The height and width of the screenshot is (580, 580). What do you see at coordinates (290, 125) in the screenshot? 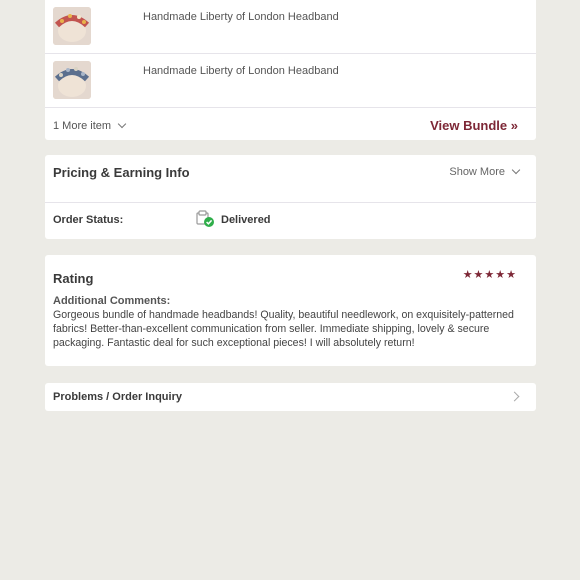
I see `bundle-footer: 1 More item View Bundle »` at bounding box center [290, 125].